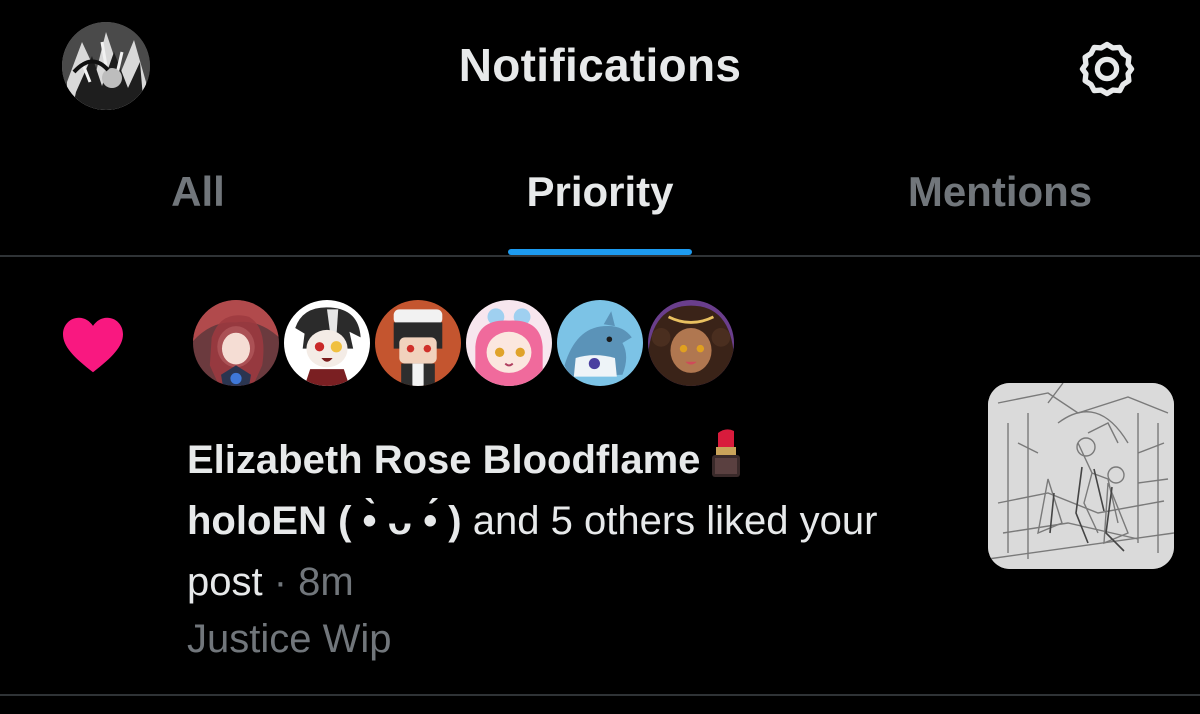 The height and width of the screenshot is (714, 1200). Describe the element at coordinates (600, 695) in the screenshot. I see `row-divider` at that location.